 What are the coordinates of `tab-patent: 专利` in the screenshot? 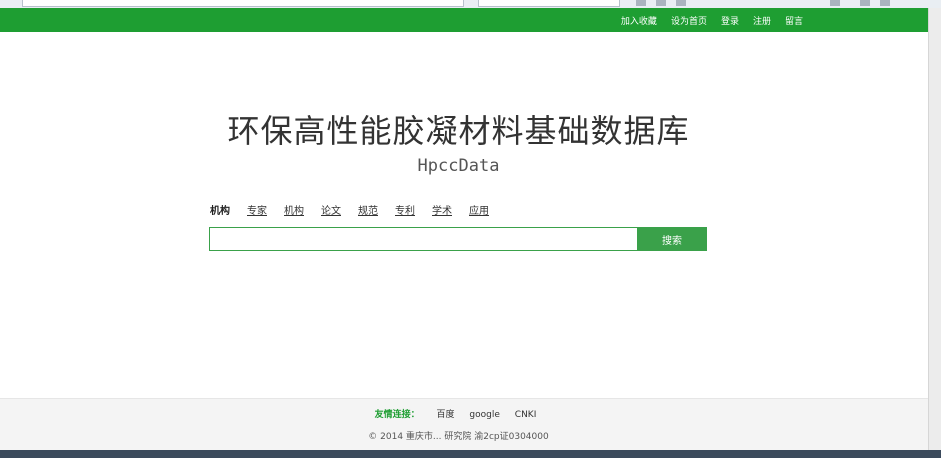 It's located at (405, 209).